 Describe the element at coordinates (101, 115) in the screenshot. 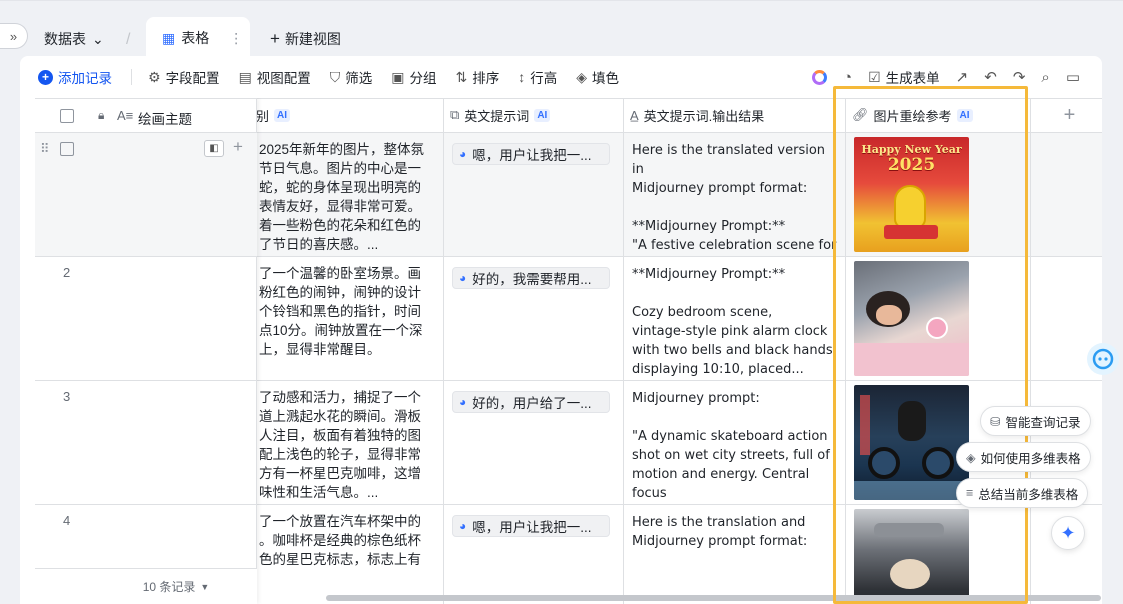

I see `lock-icon: 🔒︎` at that location.